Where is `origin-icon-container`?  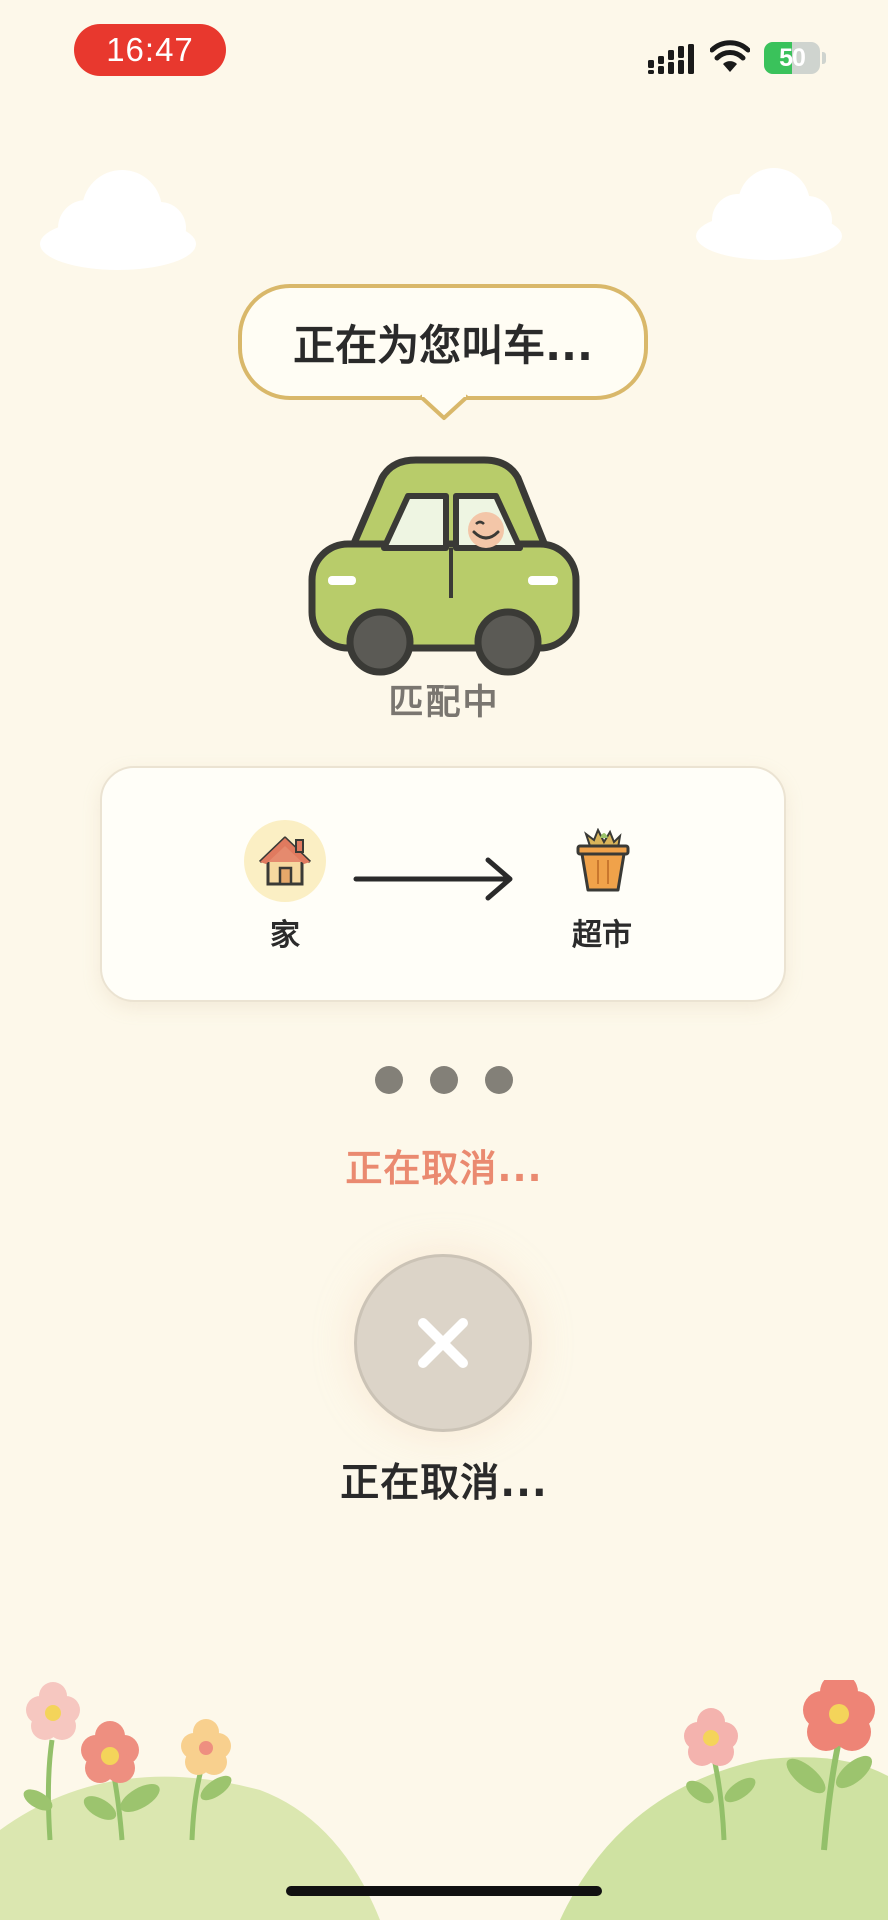
origin-icon-container is located at coordinates (285, 861).